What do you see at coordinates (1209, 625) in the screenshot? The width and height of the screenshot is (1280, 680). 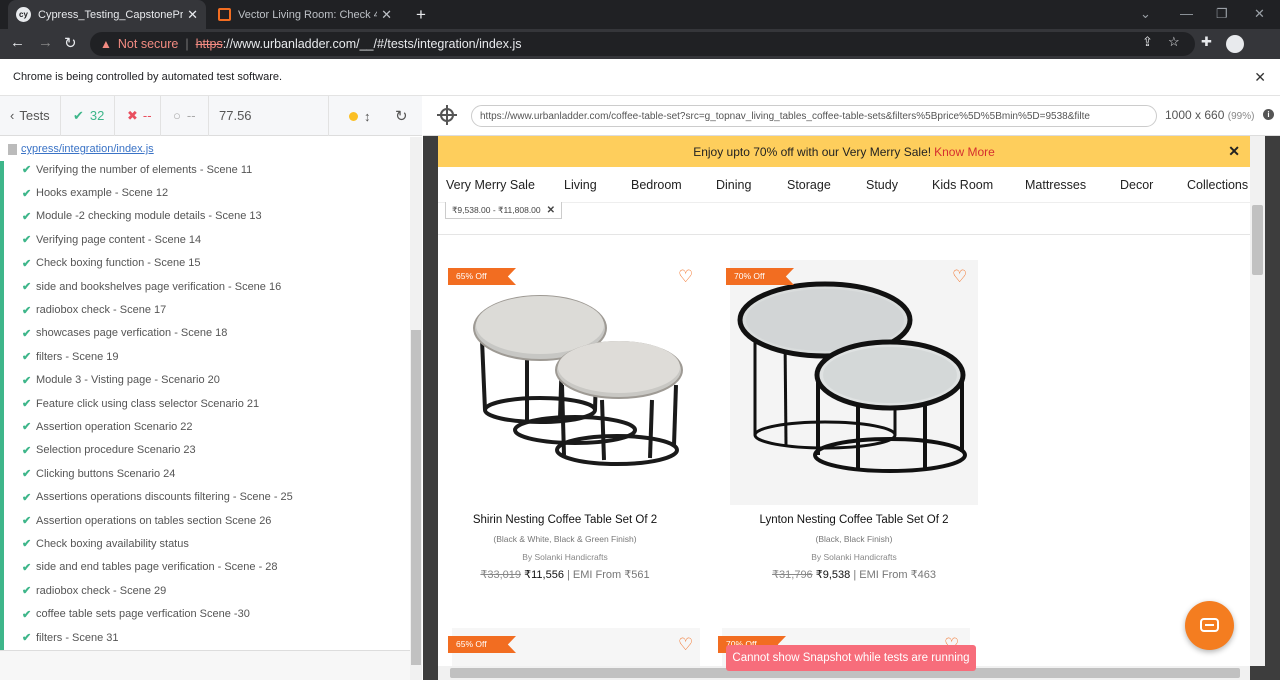 I see `chat-button` at bounding box center [1209, 625].